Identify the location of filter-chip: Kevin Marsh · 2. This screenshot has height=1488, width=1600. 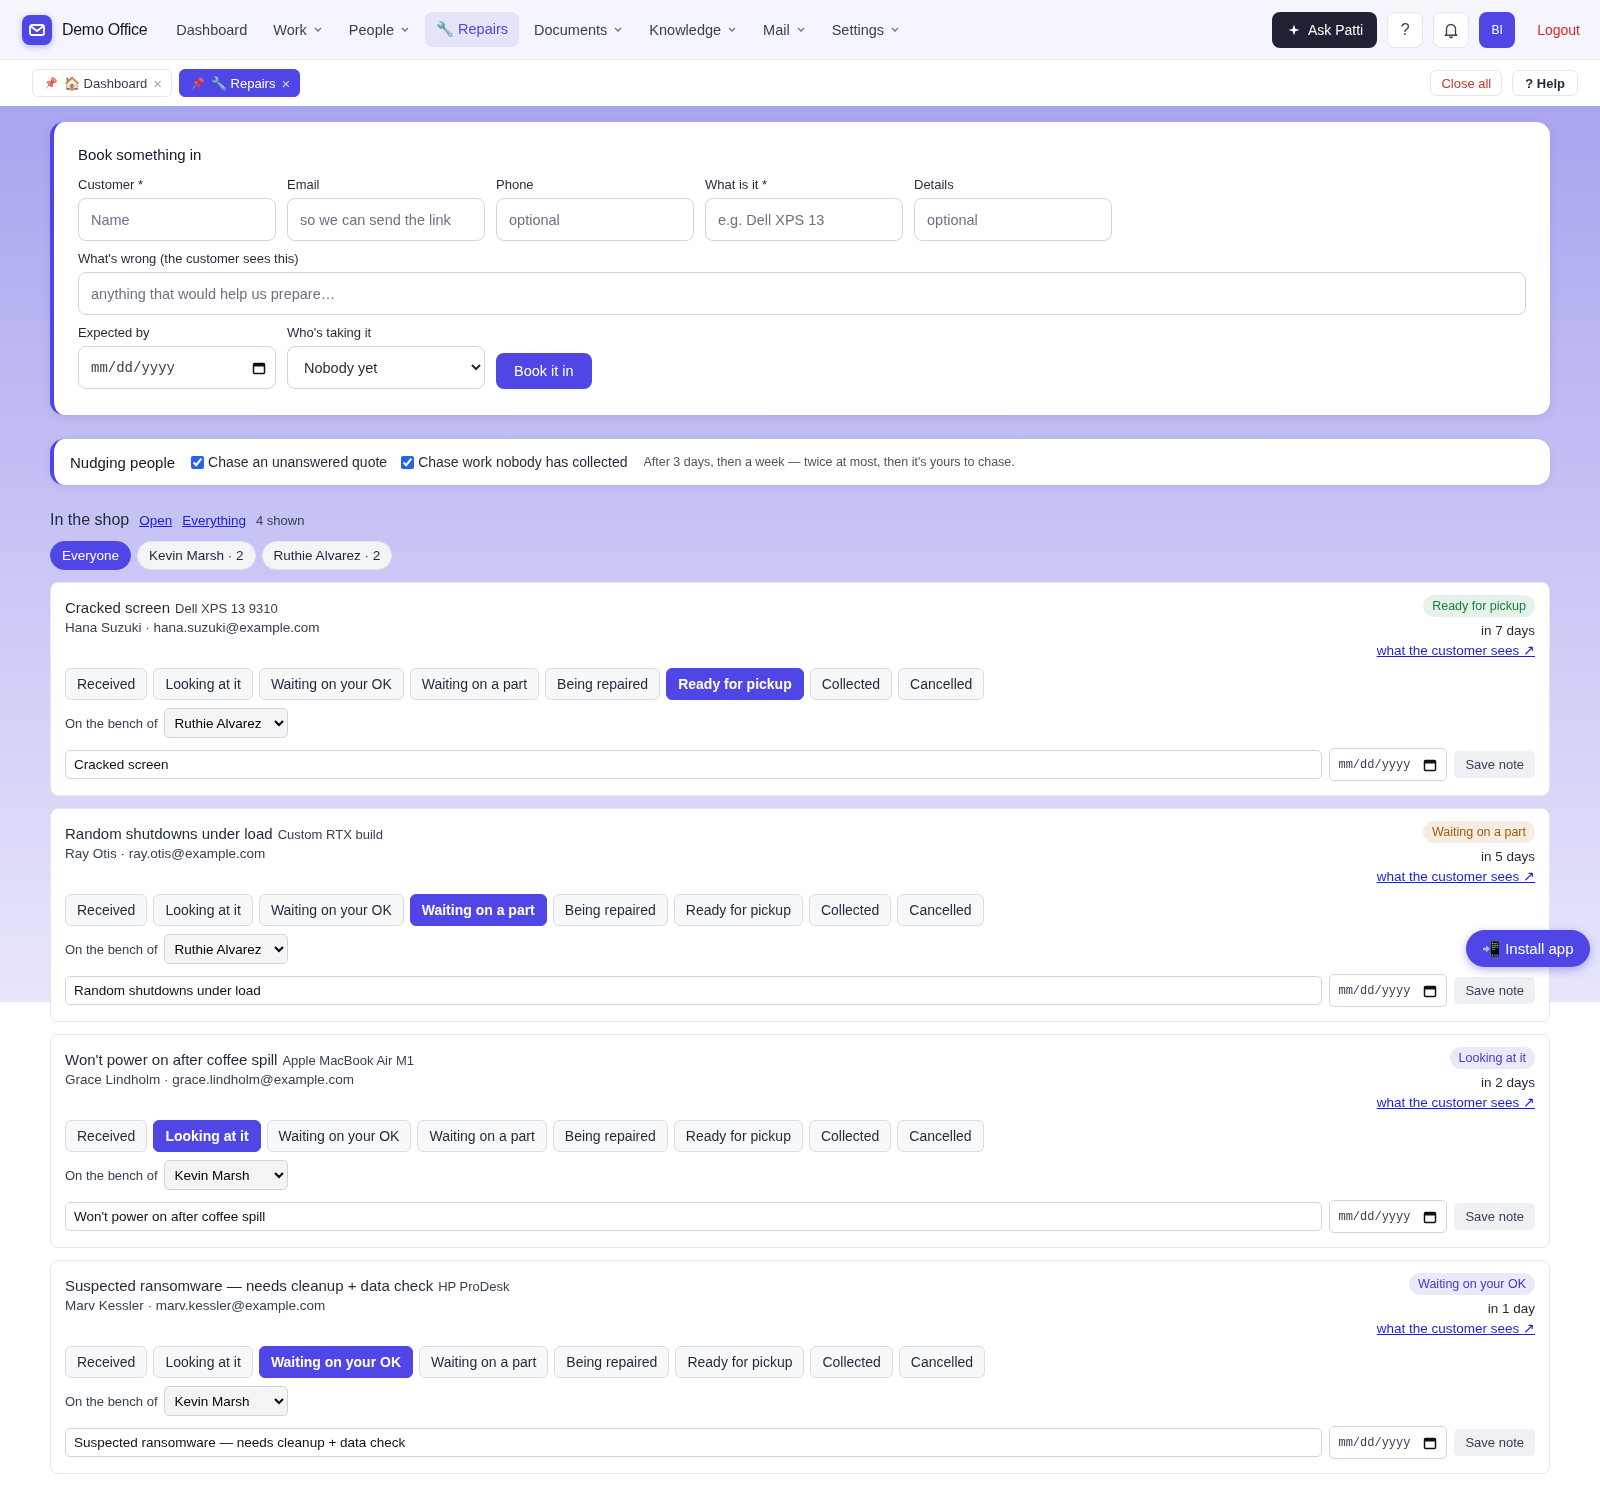
(196, 555).